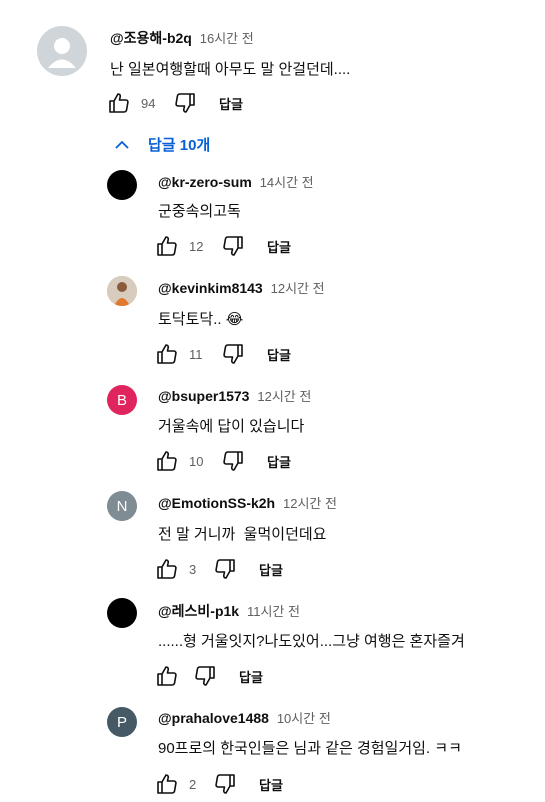 The image size is (545, 802). Describe the element at coordinates (199, 211) in the screenshot. I see `comment-text: 군중속의고독` at that location.